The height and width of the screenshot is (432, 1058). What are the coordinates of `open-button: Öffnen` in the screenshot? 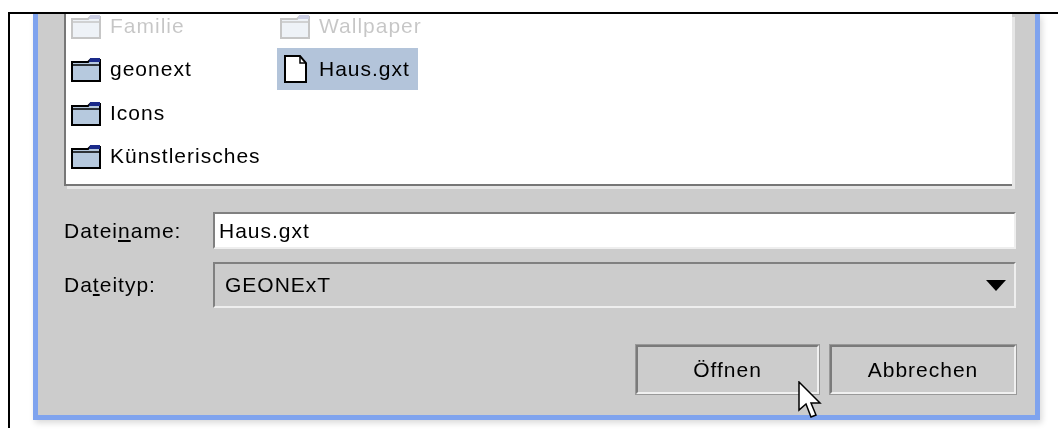 It's located at (727, 369).